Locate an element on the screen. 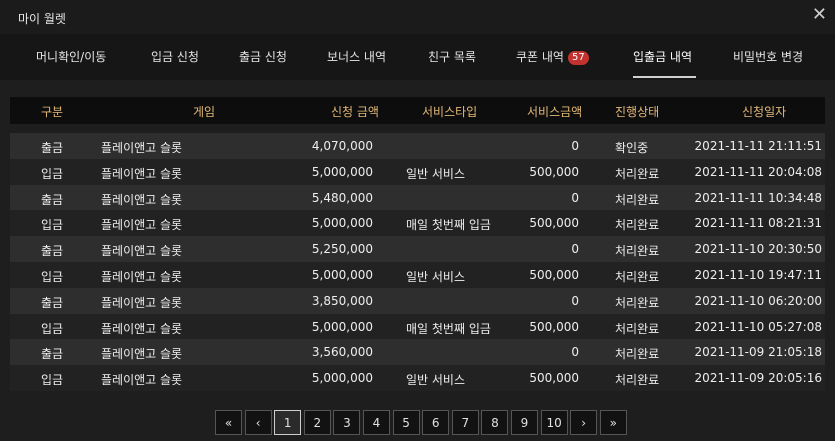  page-button: 8 is located at coordinates (495, 422).